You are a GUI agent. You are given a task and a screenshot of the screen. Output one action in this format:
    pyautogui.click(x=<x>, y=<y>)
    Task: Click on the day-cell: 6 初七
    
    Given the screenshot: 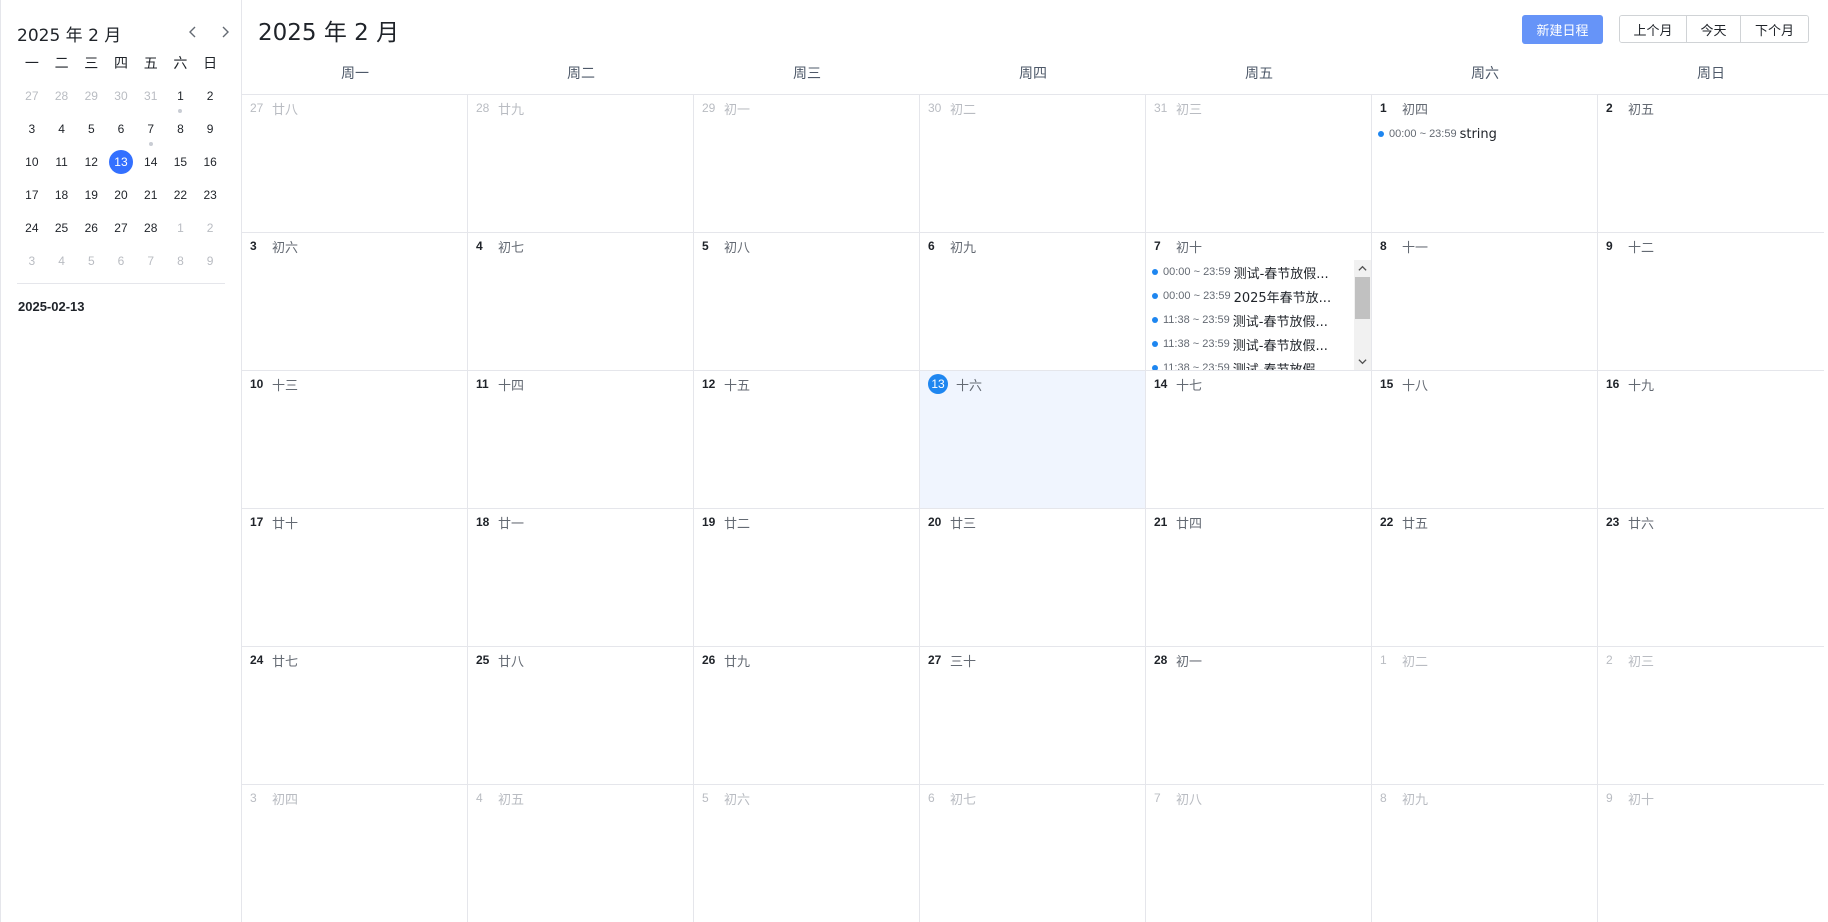 What is the action you would take?
    pyautogui.click(x=1033, y=853)
    